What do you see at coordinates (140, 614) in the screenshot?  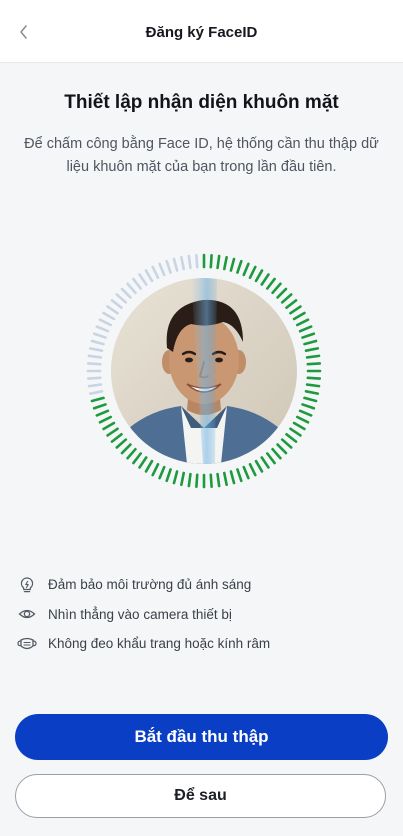 I see `tip-text: Nhìn thẳng vào camera thiết bị` at bounding box center [140, 614].